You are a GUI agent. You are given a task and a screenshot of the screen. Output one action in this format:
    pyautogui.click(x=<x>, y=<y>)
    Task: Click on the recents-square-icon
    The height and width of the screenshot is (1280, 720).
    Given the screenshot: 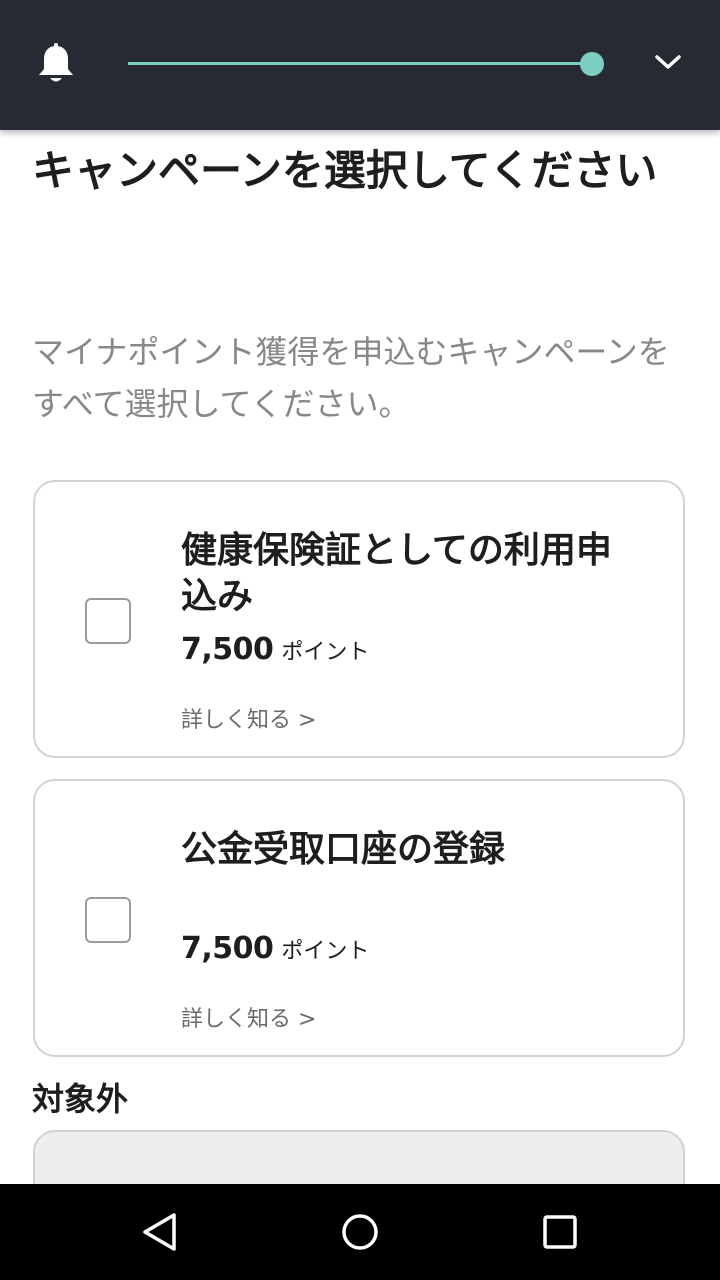 What is the action you would take?
    pyautogui.click(x=560, y=1232)
    